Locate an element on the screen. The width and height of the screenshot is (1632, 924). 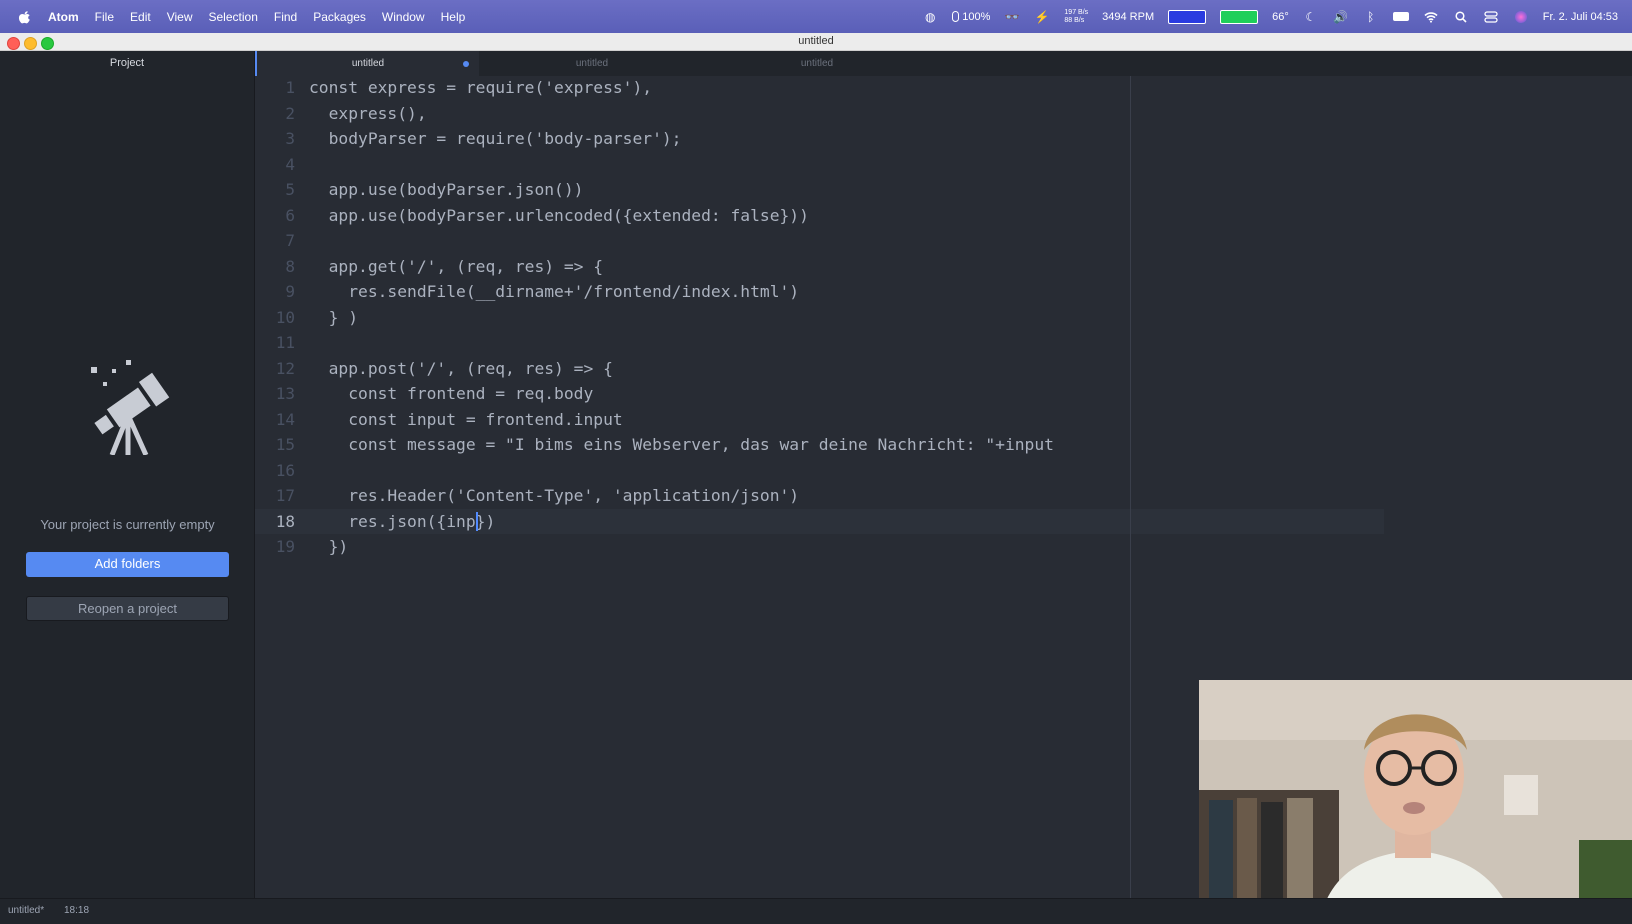
telescope-icon is located at coordinates (130, 407).